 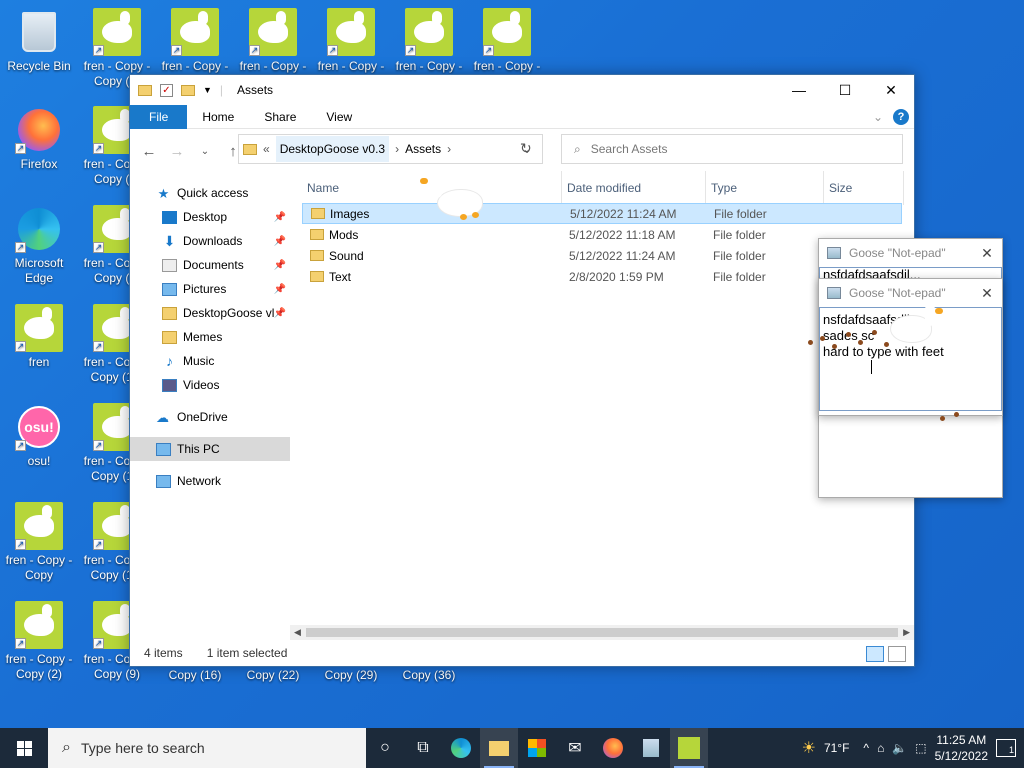 What do you see at coordinates (351, 675) in the screenshot?
I see `desktop-icon-label-partial: Copy (29)` at bounding box center [351, 675].